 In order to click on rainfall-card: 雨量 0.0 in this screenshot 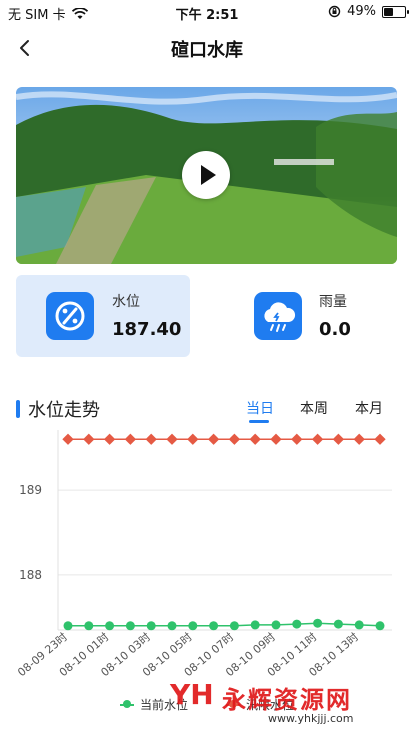, I will do `click(315, 316)`.